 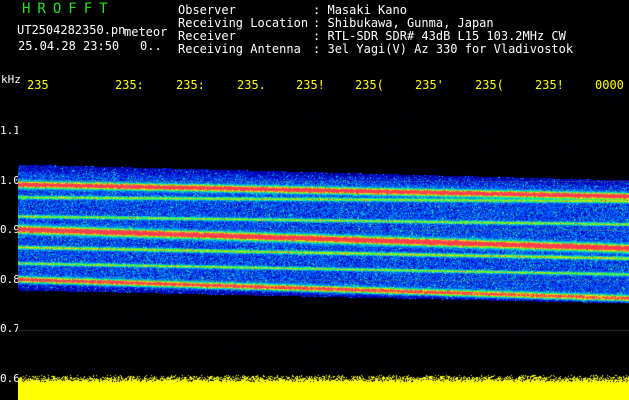 I want to click on info-value: RTL-SDR SDR# 43dB L15 103.2MHz CW, so click(x=446, y=36).